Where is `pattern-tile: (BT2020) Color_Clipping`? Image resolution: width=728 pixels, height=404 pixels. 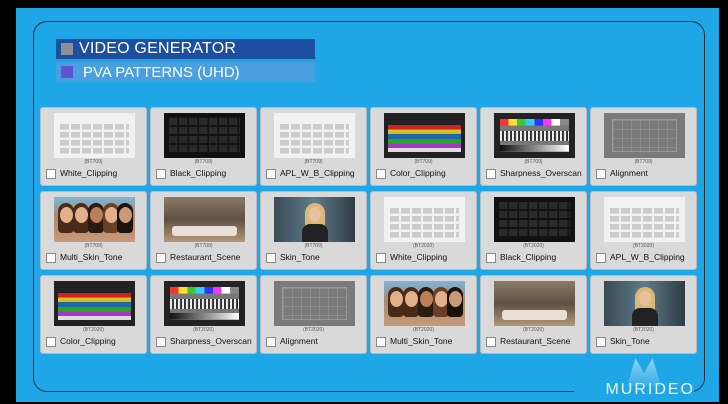
pattern-tile: (BT2020) Color_Clipping is located at coordinates (93, 314).